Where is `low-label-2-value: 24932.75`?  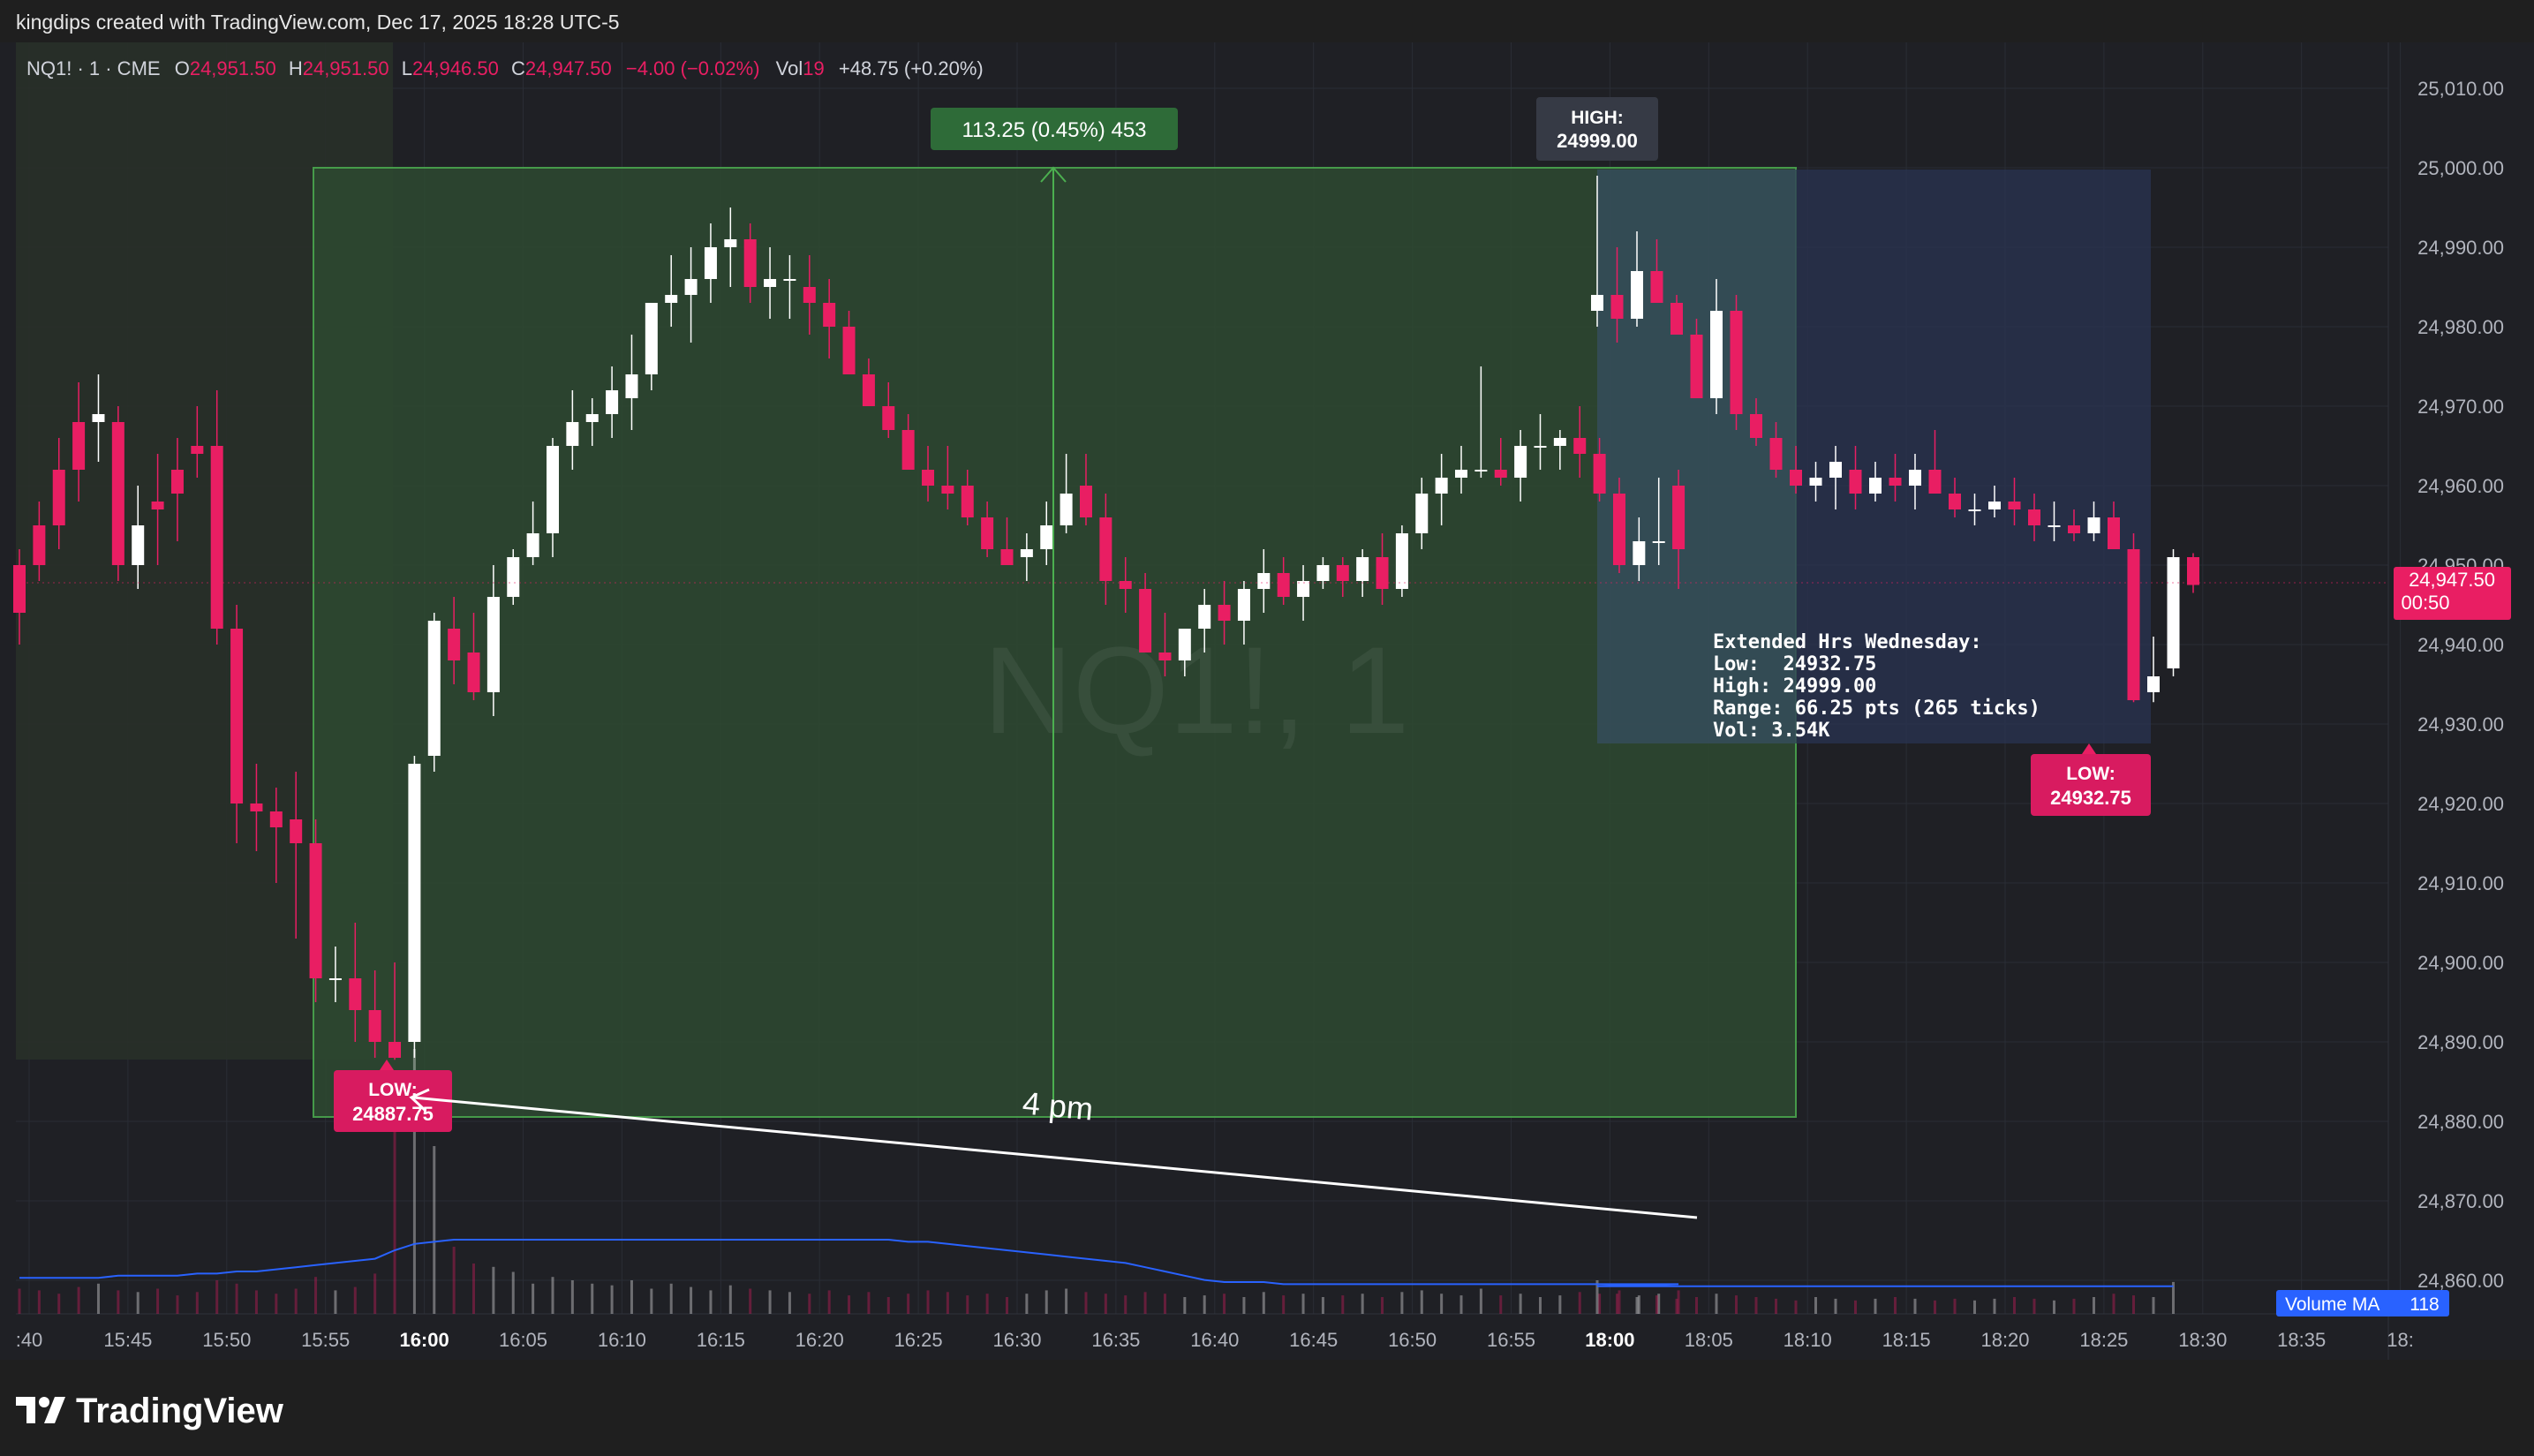 low-label-2-value: 24932.75 is located at coordinates (2091, 798).